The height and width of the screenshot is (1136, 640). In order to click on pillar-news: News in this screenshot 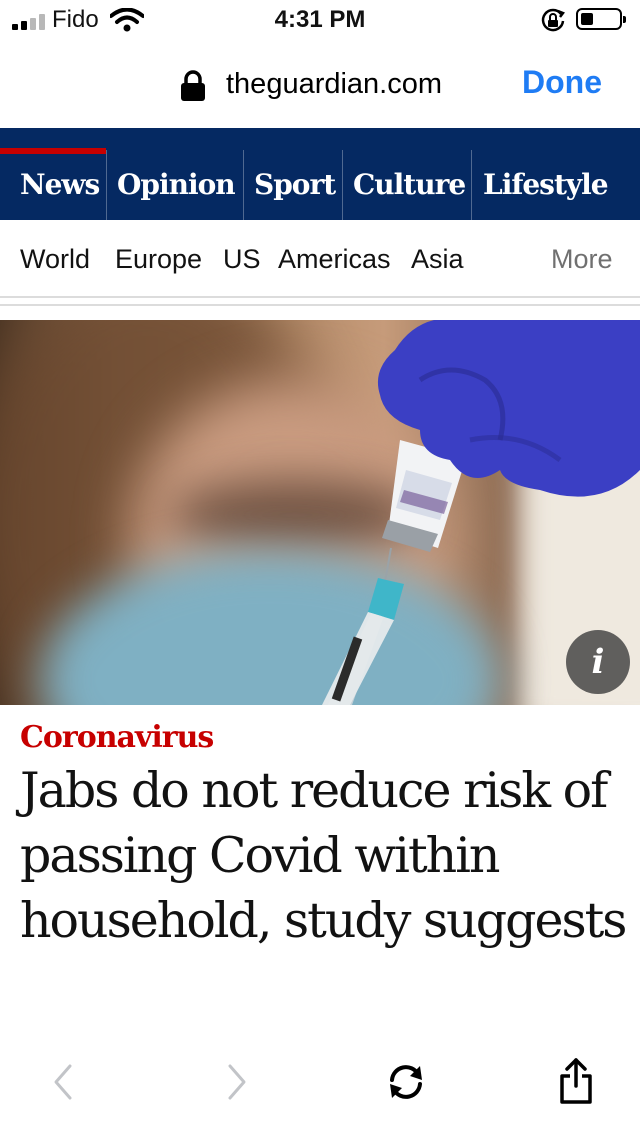, I will do `click(53, 185)`.